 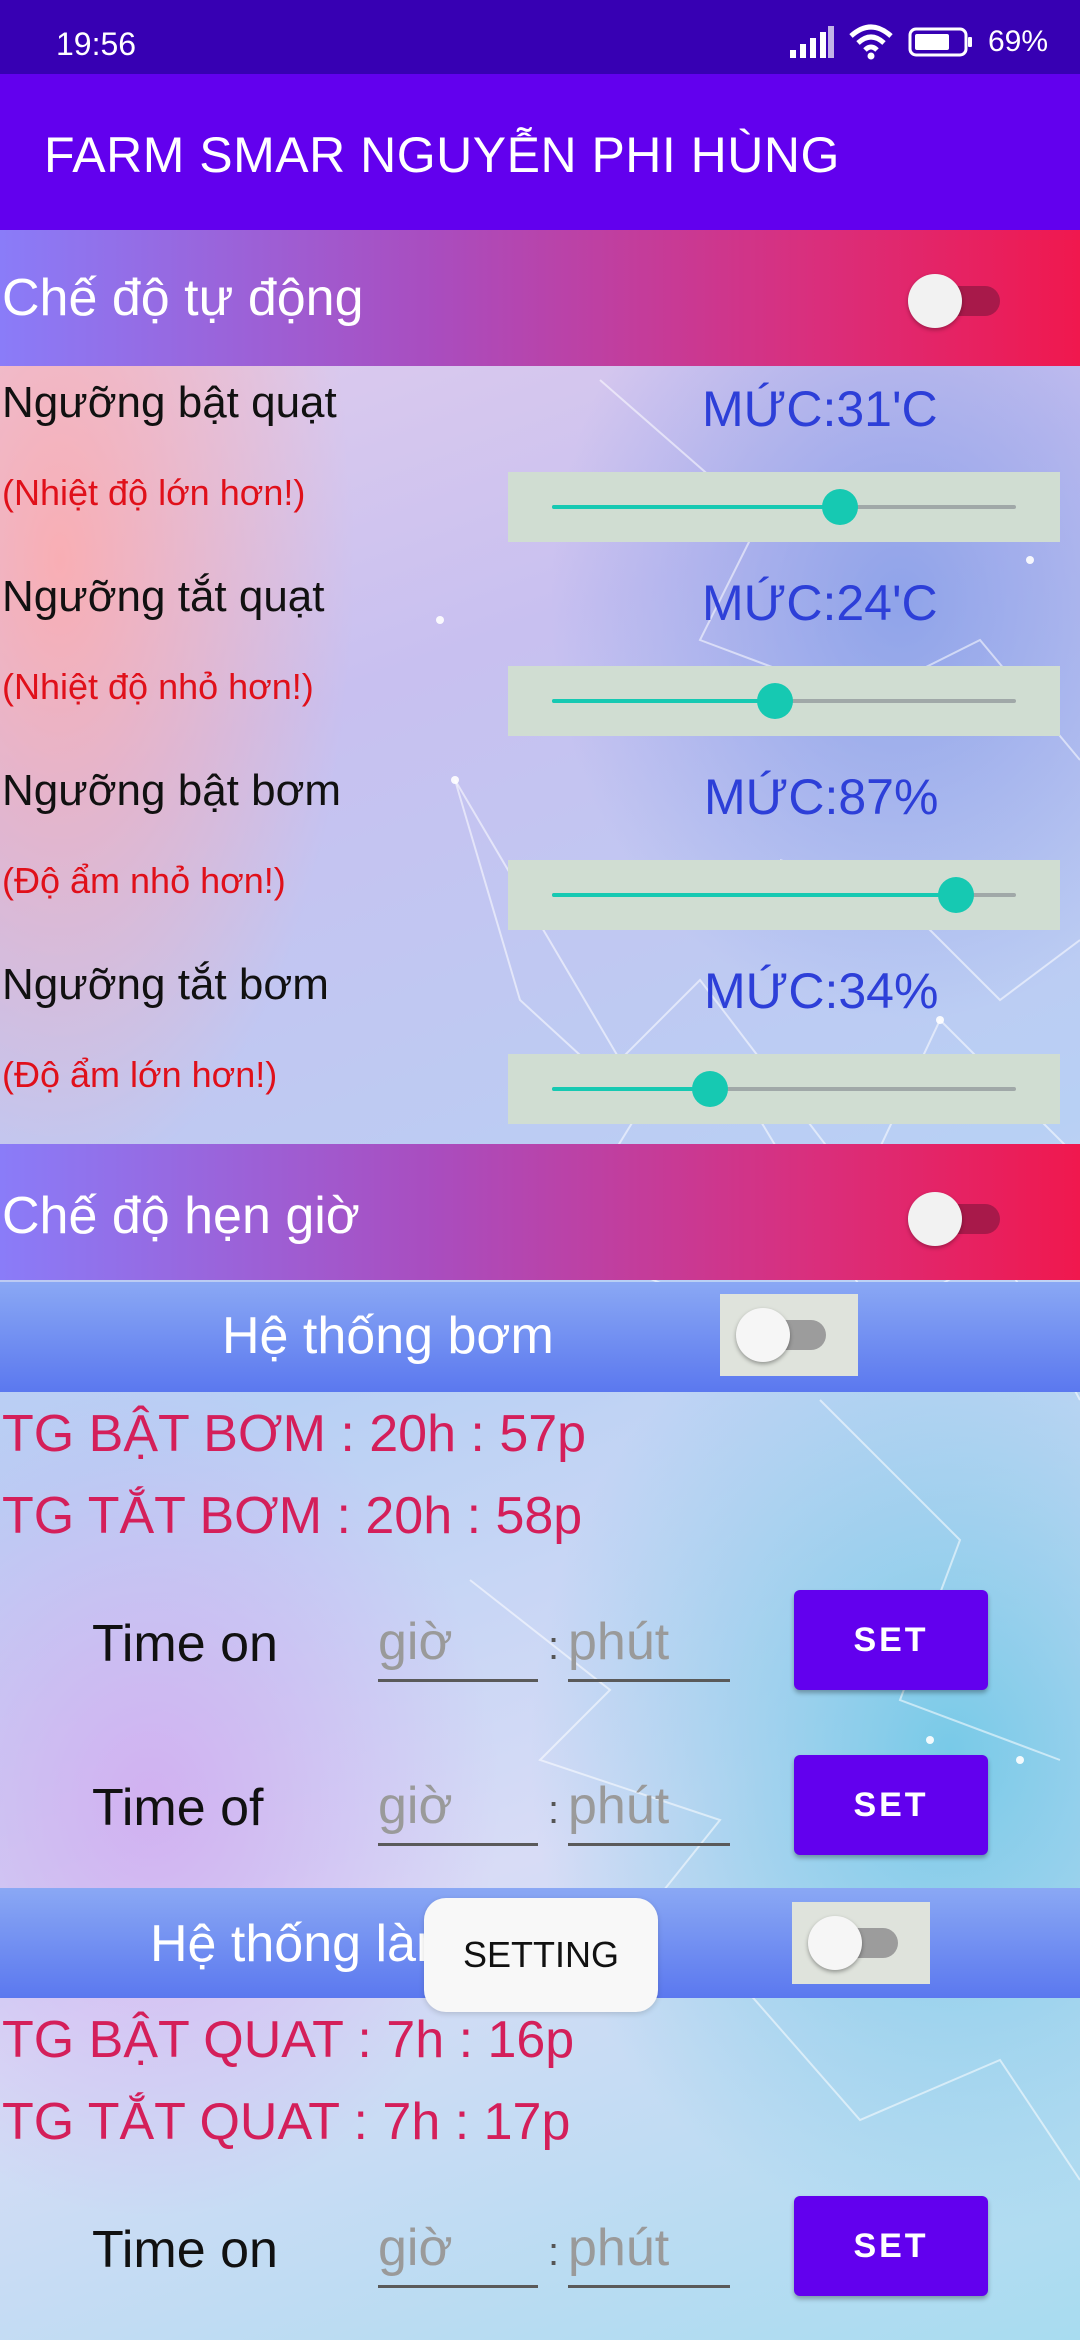 I want to click on app-bar: FARM SMAR NGUYỄN PHI HÙNG, so click(x=540, y=152).